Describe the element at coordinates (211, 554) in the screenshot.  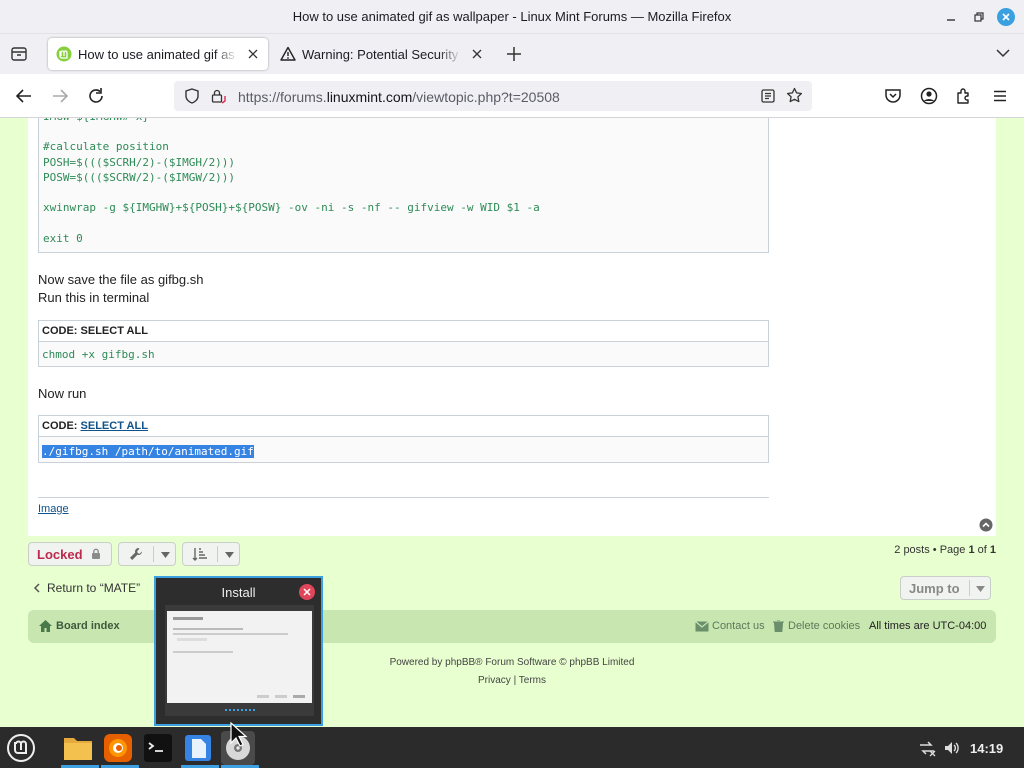
I see `sort-options-button` at that location.